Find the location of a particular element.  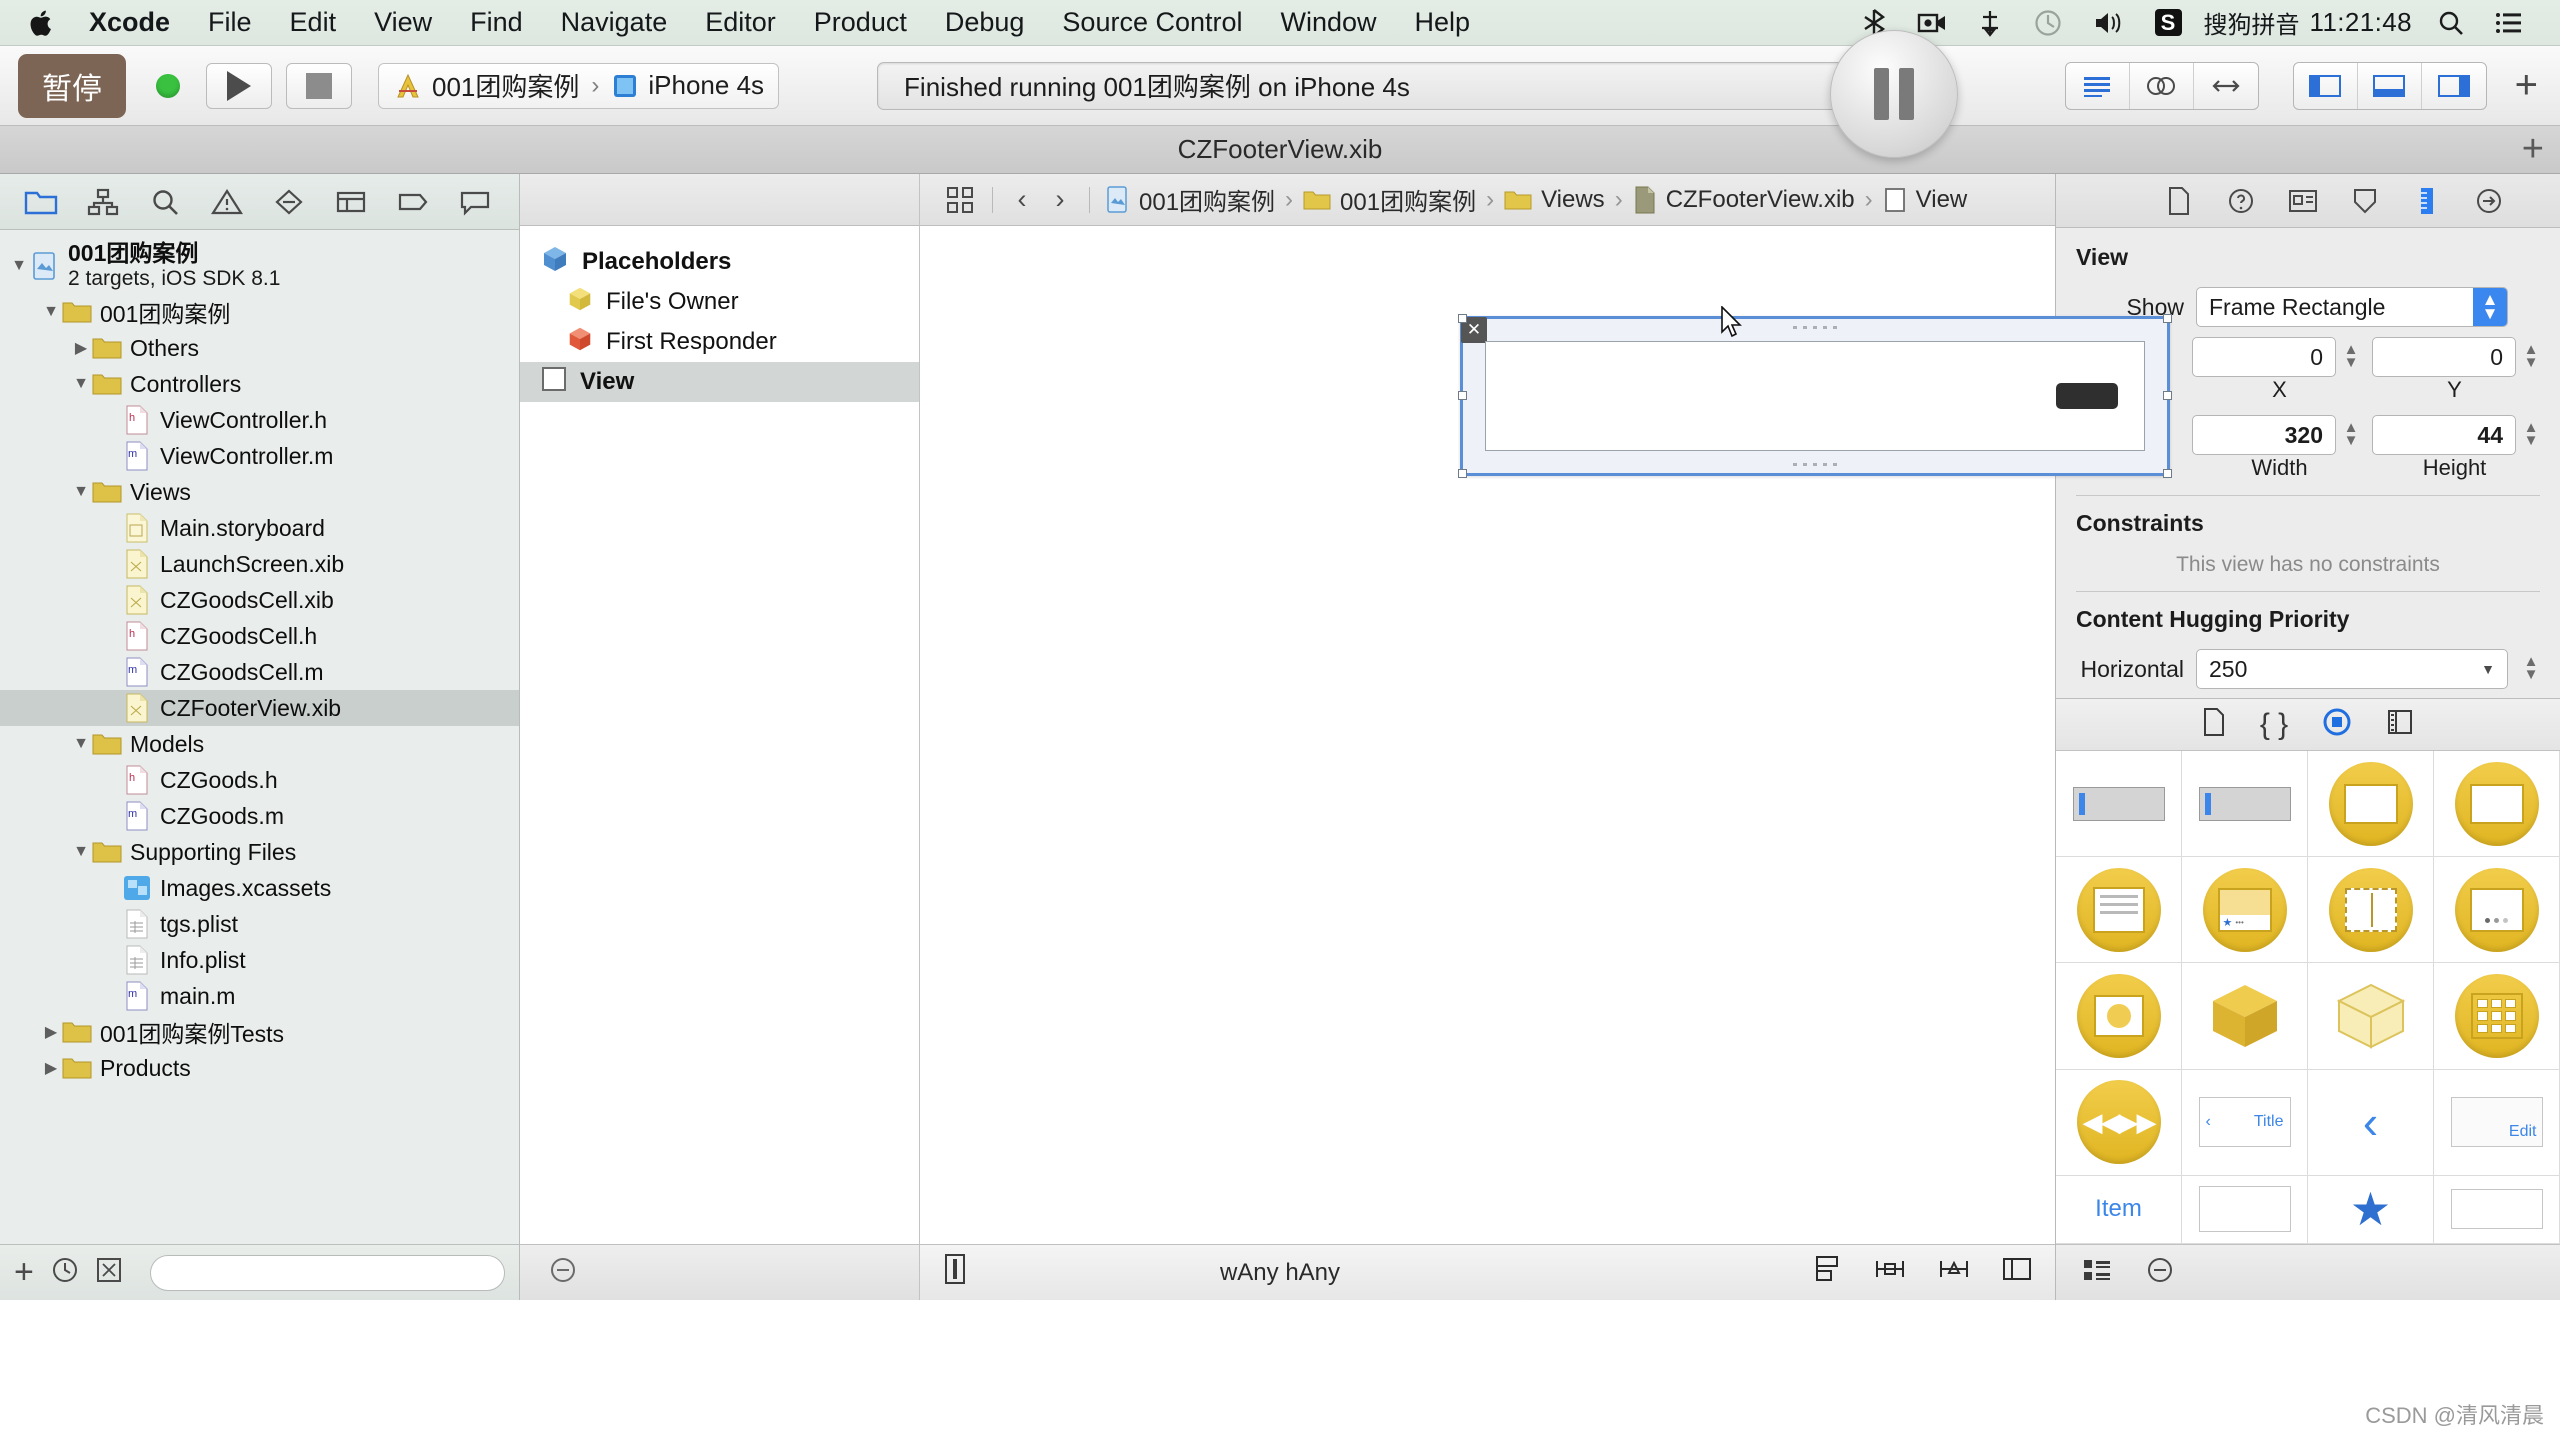

footer-button-placeholder is located at coordinates (2087, 396).